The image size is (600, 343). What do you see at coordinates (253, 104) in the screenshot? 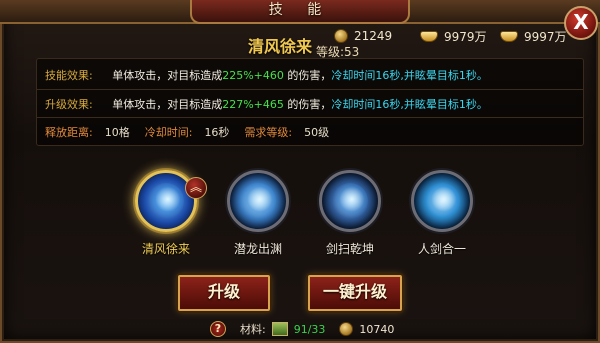
I see `upgrade-effect-formula: 227%+465` at bounding box center [253, 104].